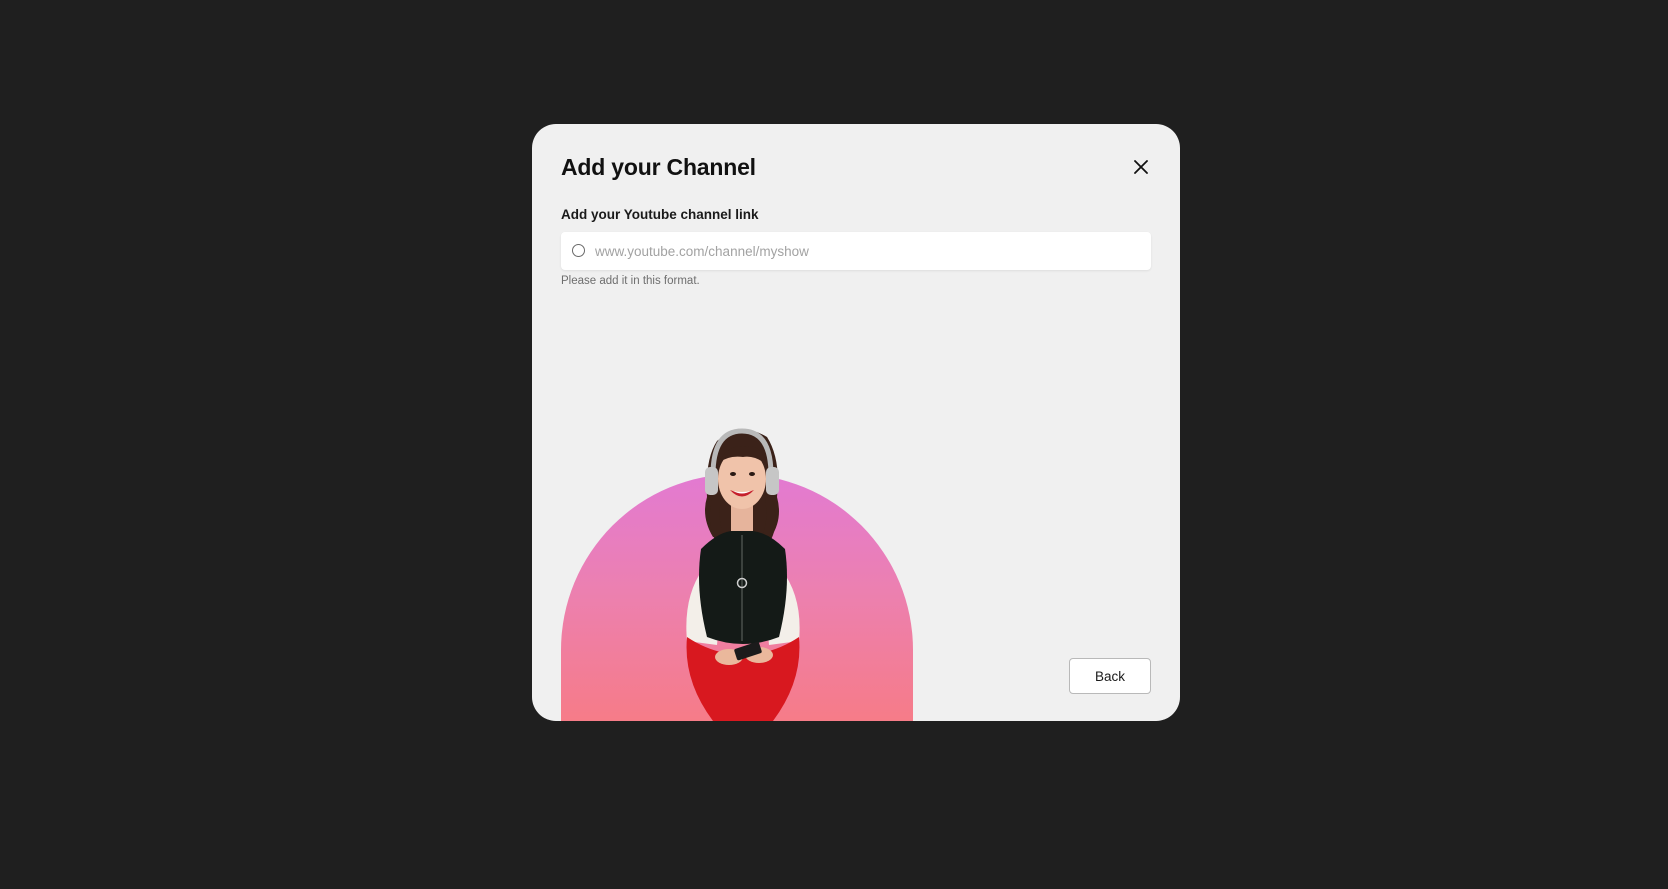 This screenshot has height=889, width=1668. Describe the element at coordinates (658, 167) in the screenshot. I see `modal-title: Add your Channel` at that location.